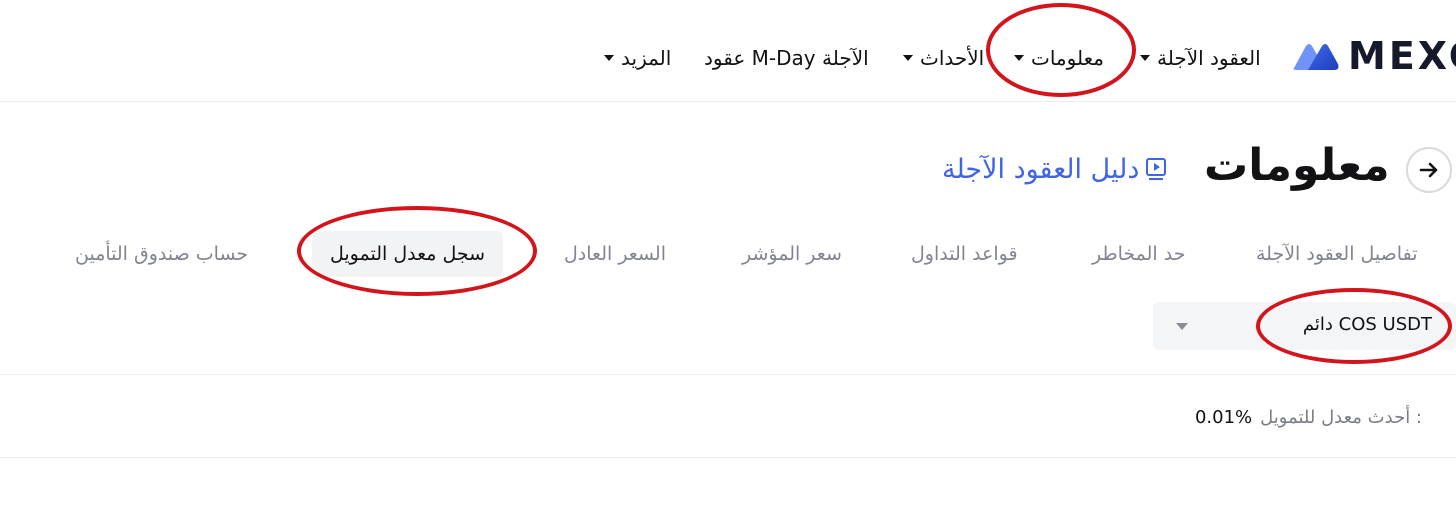 This screenshot has height=513, width=1456. Describe the element at coordinates (408, 254) in the screenshot. I see `tab-funding-rate-history: سجل معدل التمويل` at that location.